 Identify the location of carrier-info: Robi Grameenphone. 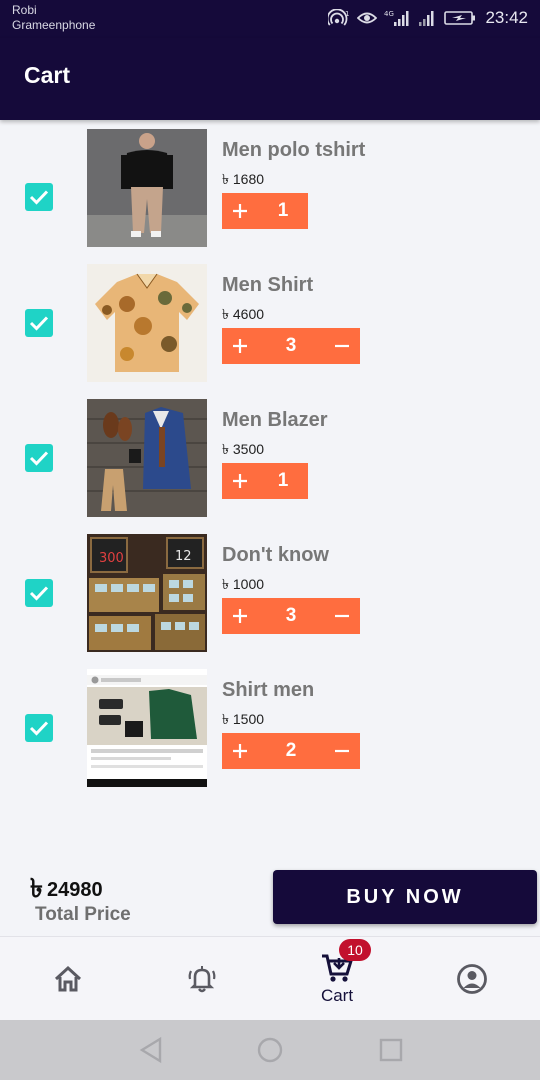
(53, 18).